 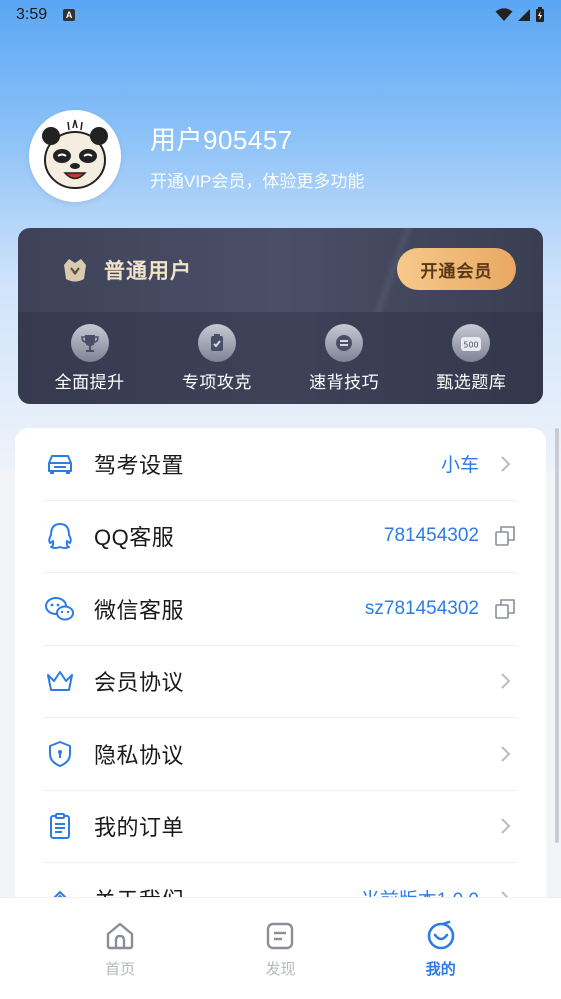 I want to click on tab-label: 首页, so click(x=120, y=969).